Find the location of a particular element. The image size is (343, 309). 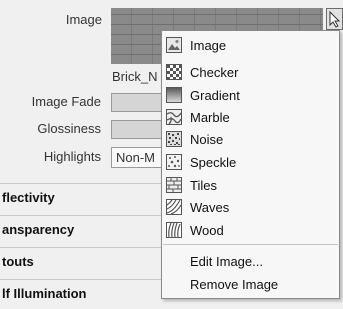

section-transparency: ansparency is located at coordinates (82, 228).